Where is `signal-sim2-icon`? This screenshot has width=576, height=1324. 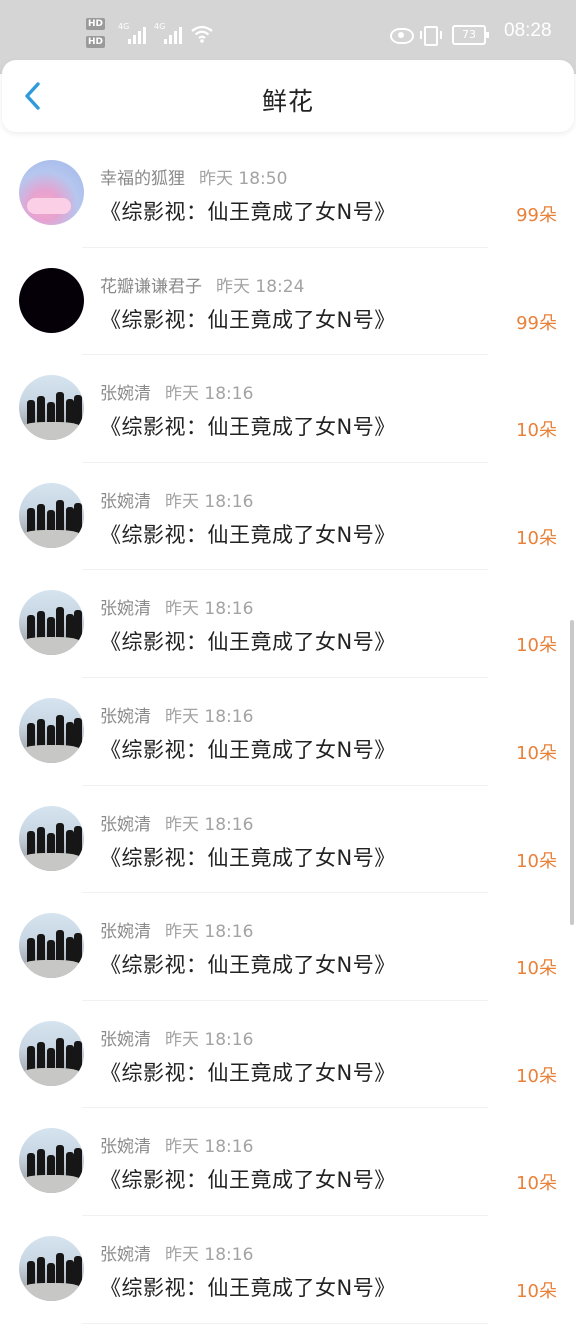
signal-sim2-icon is located at coordinates (177, 34).